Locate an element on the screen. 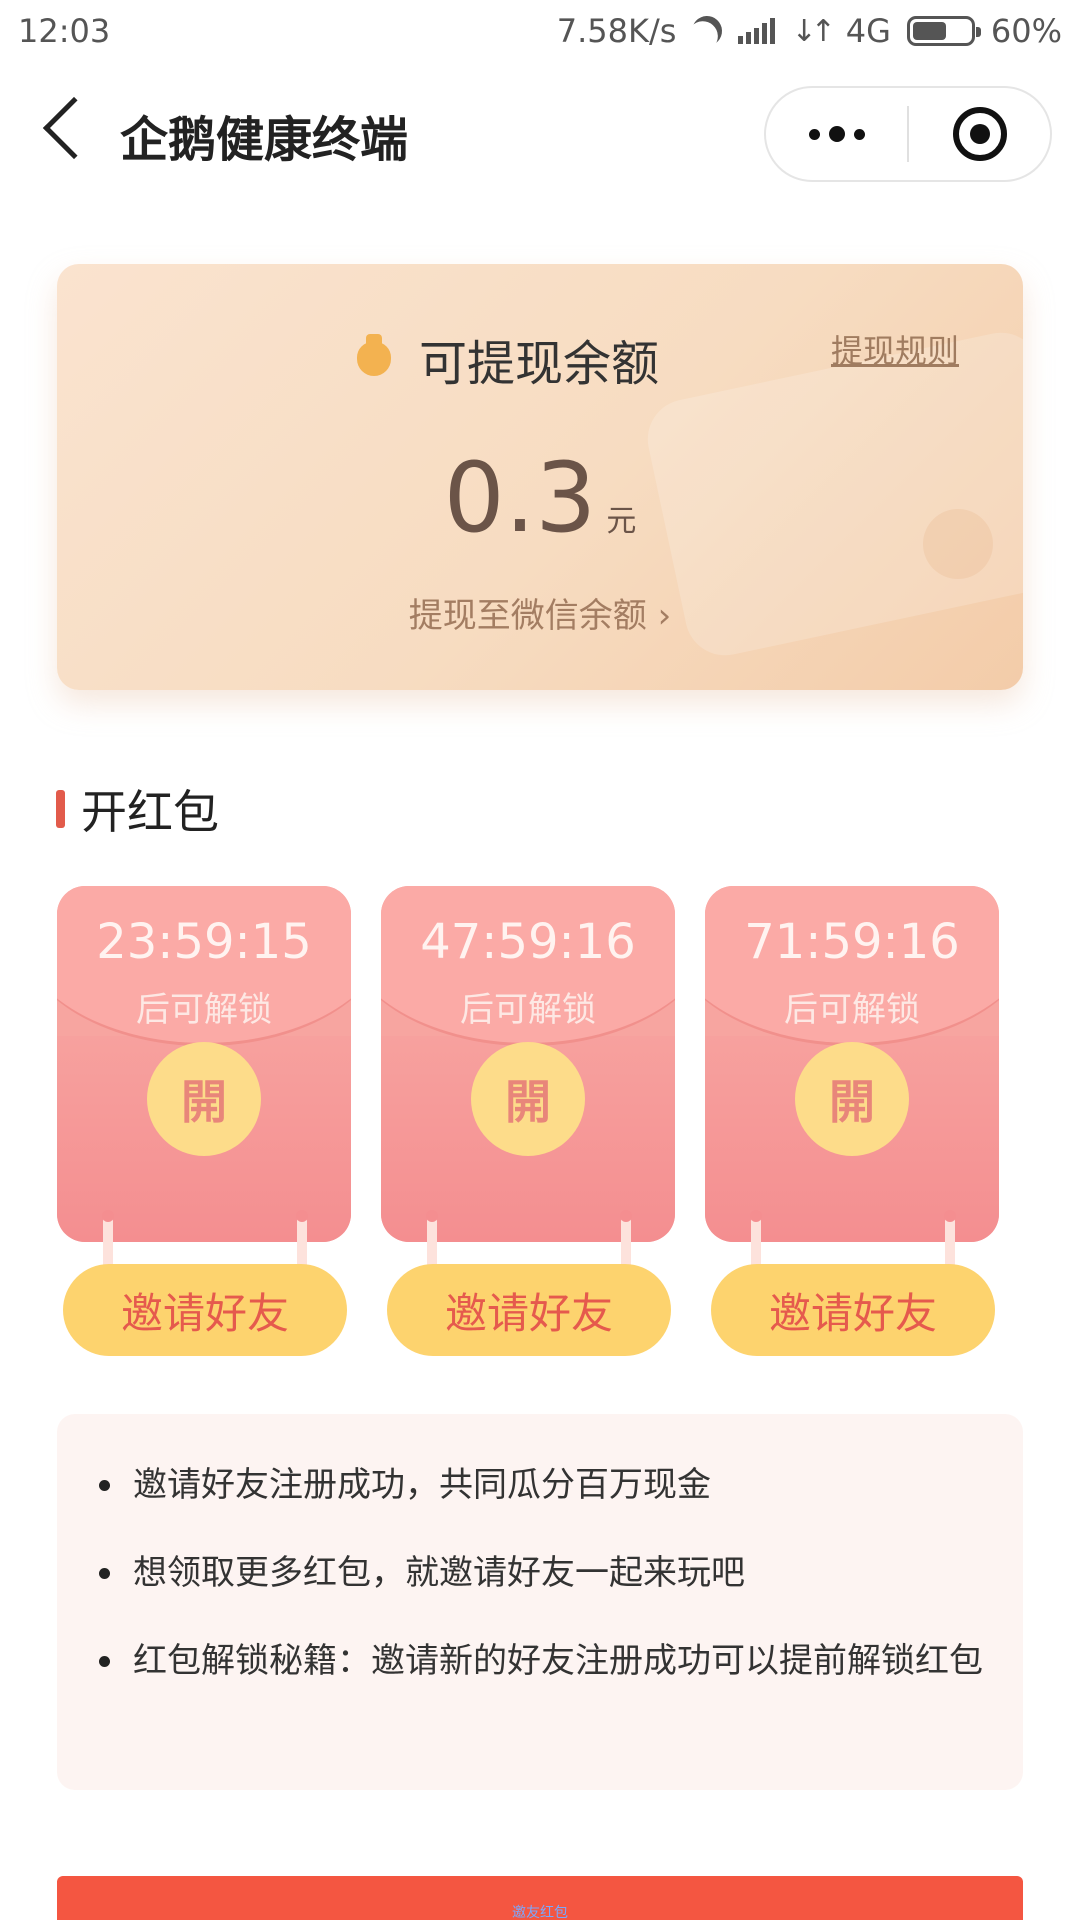 This screenshot has height=1920, width=1080. red-packet: 47:59:16 后可解锁 開 邀请好友 is located at coordinates (528, 1121).